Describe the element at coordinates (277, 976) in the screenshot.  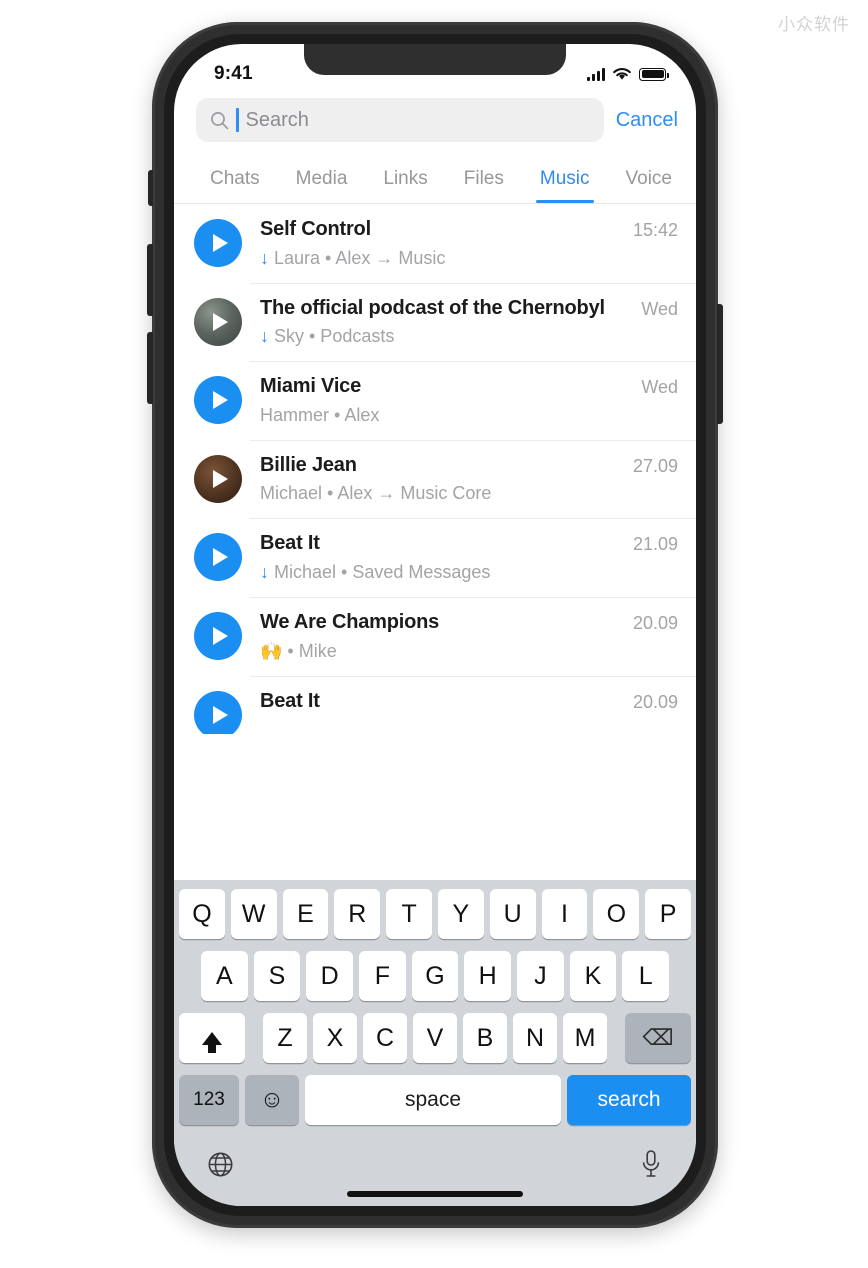
I see `key-s: S` at that location.